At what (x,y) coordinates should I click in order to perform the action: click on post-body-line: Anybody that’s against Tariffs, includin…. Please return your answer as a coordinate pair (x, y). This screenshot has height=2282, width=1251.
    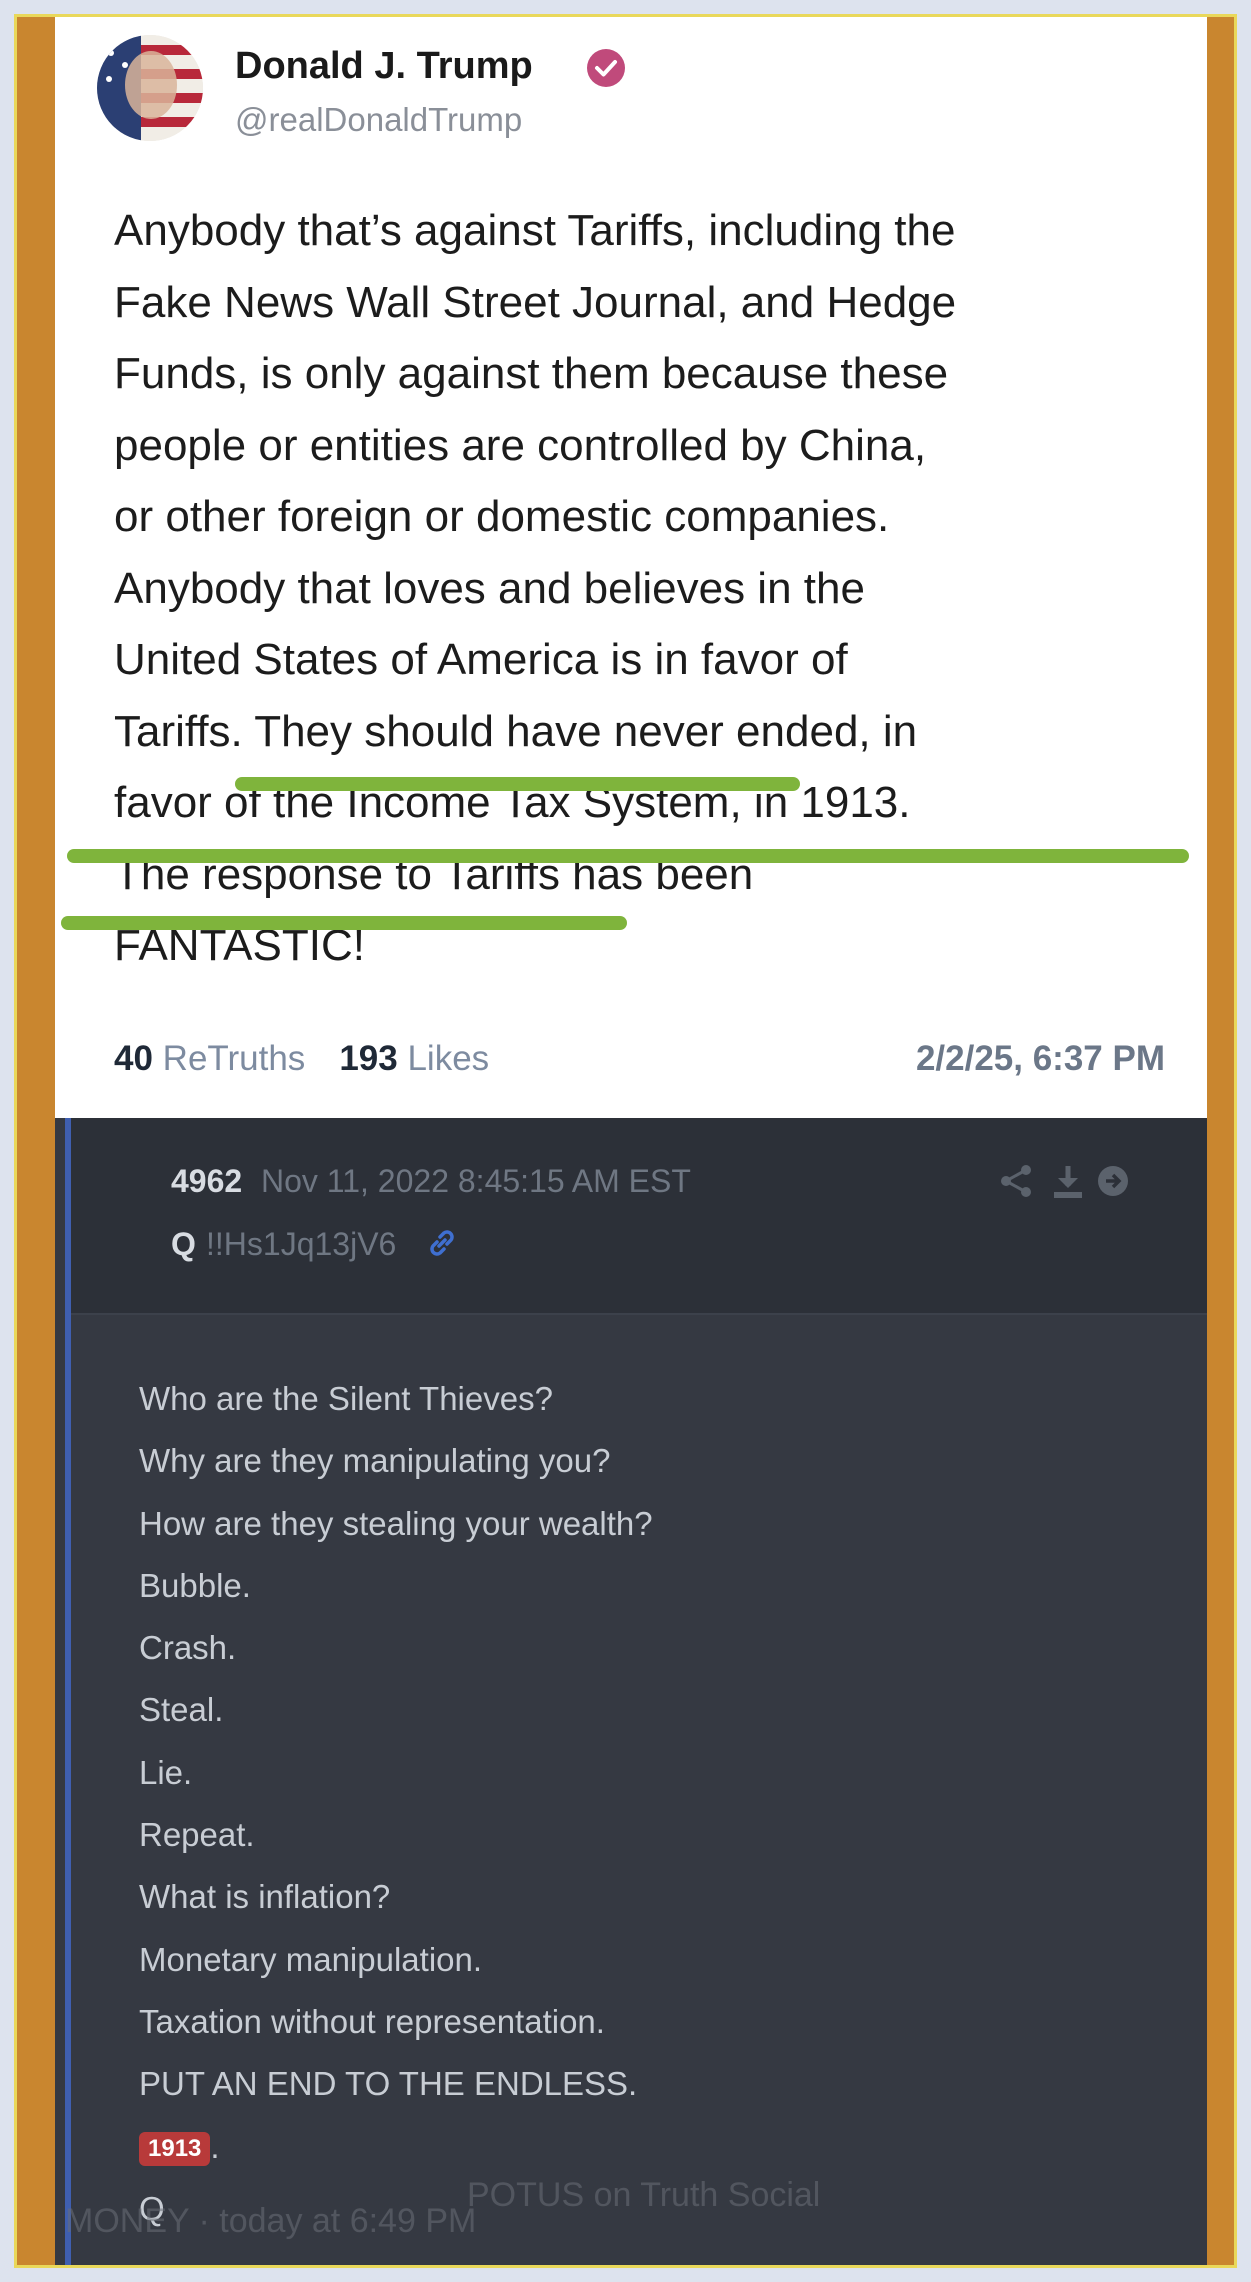
    Looking at the image, I should click on (535, 230).